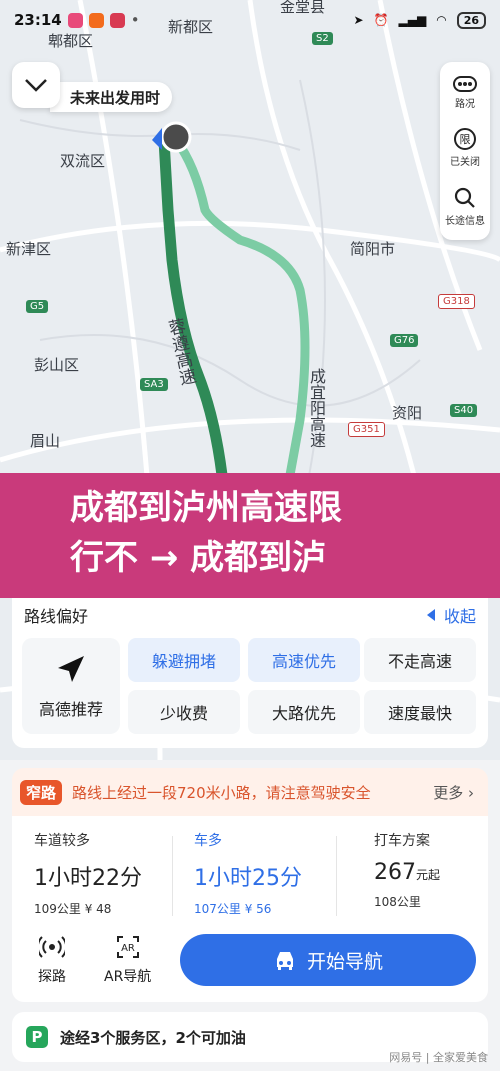  What do you see at coordinates (71, 686) in the screenshot?
I see `recommend-option: 高德推荐` at bounding box center [71, 686].